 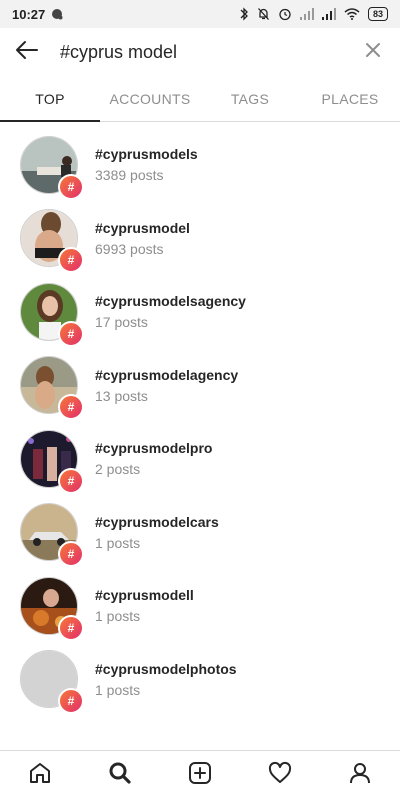 What do you see at coordinates (170, 301) in the screenshot?
I see `hashtag-name: #cyprusmodelsagency` at bounding box center [170, 301].